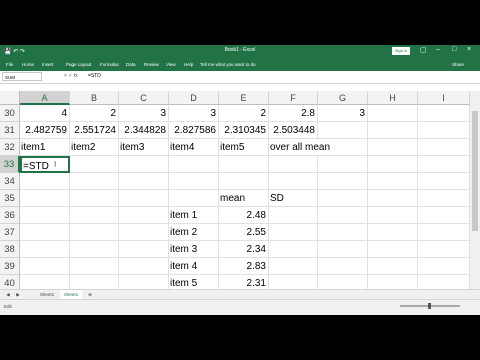  Describe the element at coordinates (10, 232) in the screenshot. I see `row-header-37: 37` at that location.